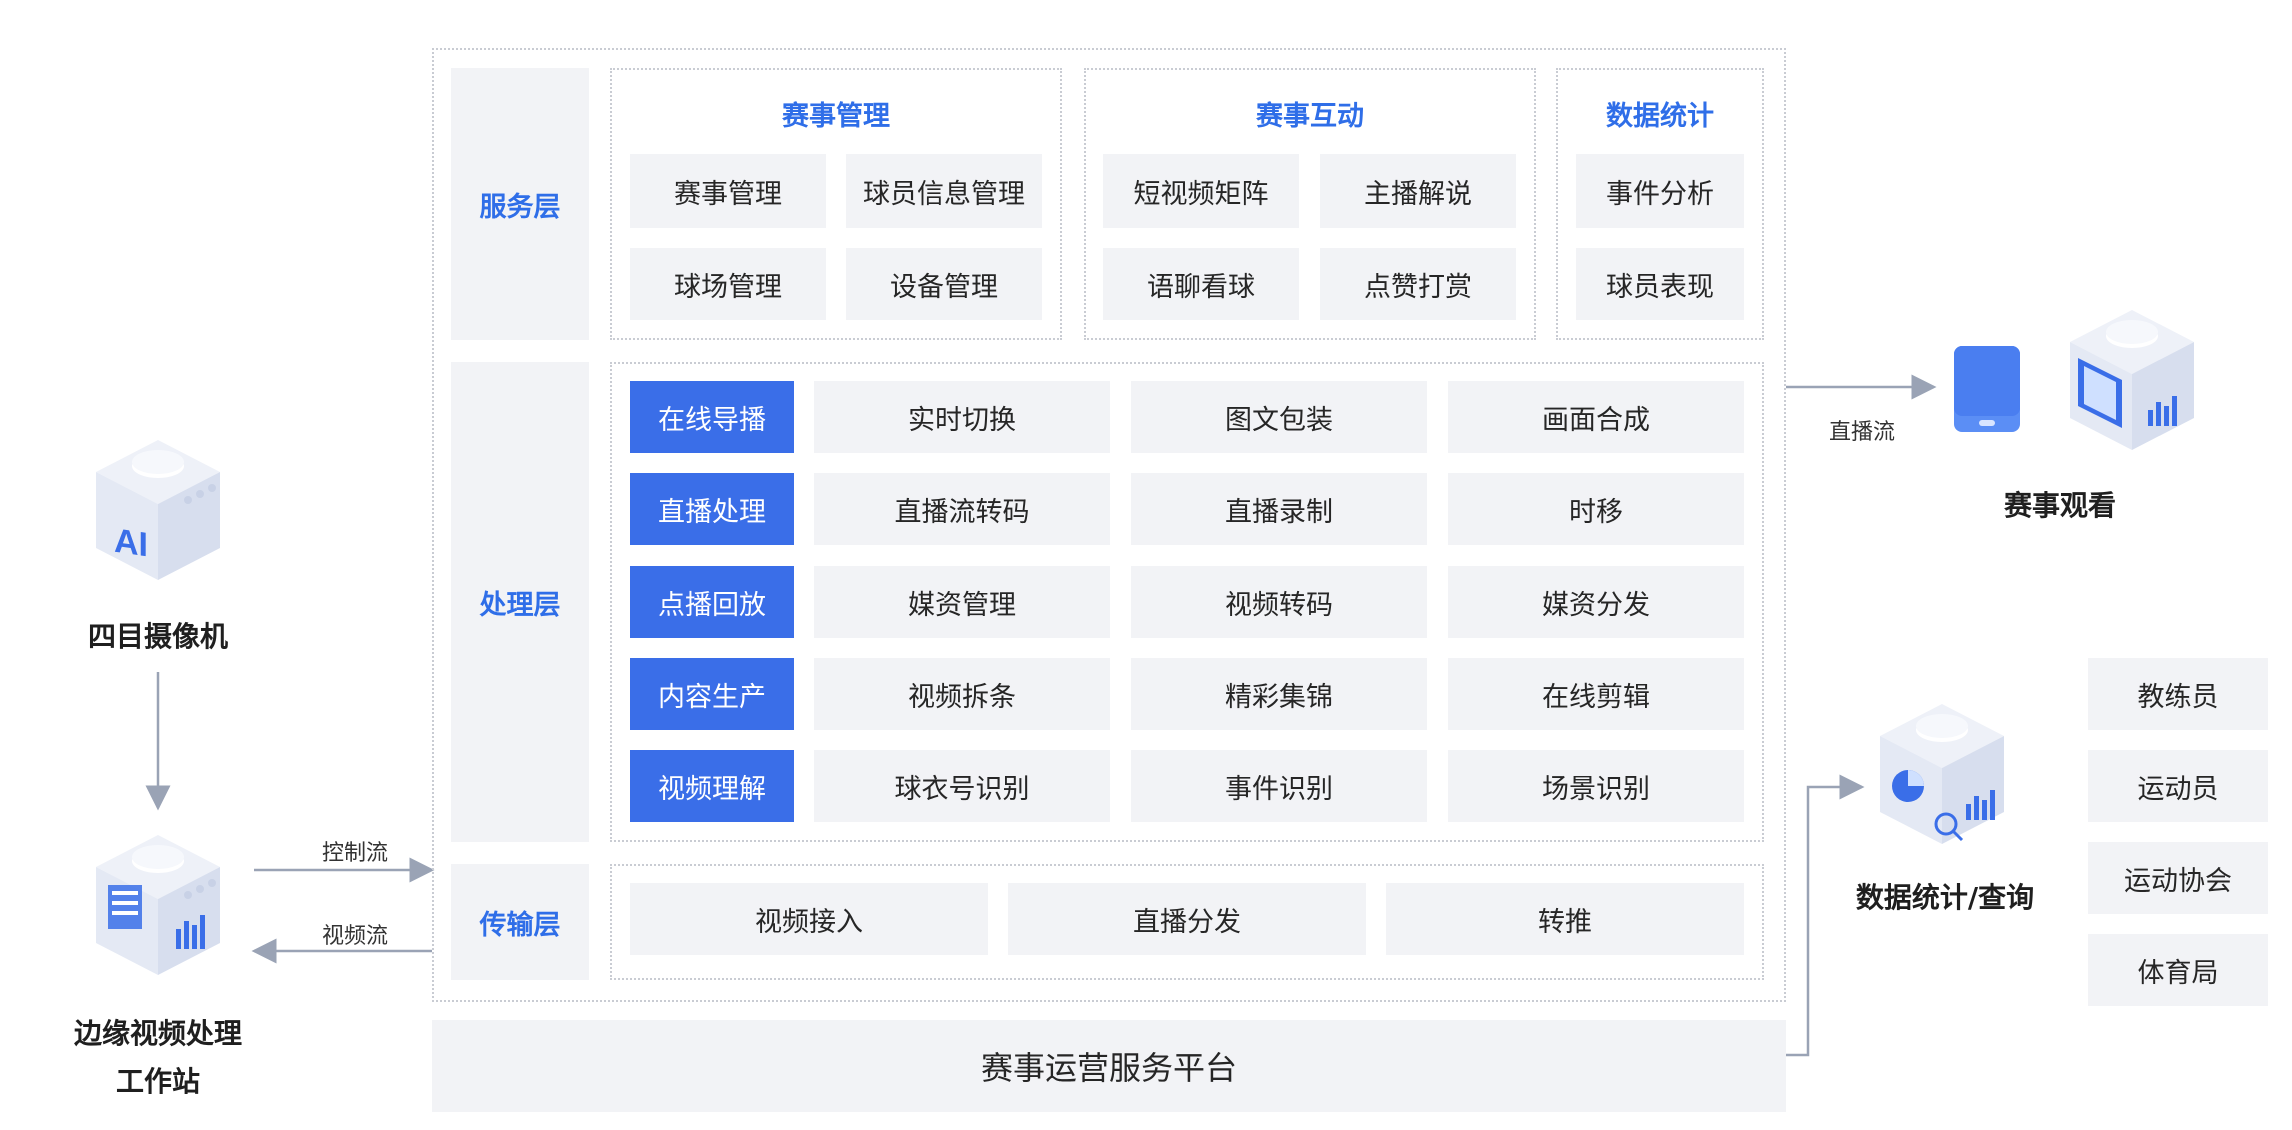 Image resolution: width=2292 pixels, height=1130 pixels. I want to click on processing-cell: 球衣号识别, so click(962, 786).